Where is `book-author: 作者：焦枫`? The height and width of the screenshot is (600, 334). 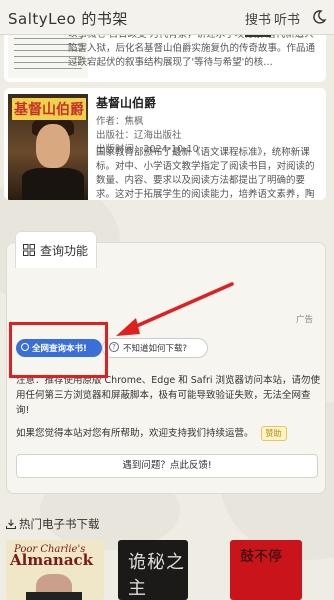 book-author: 作者：焦枫 is located at coordinates (120, 121).